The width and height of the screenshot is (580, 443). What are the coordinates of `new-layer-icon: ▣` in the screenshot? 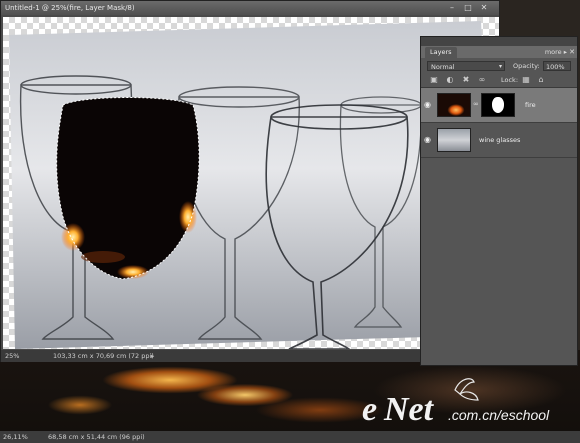 It's located at (434, 80).